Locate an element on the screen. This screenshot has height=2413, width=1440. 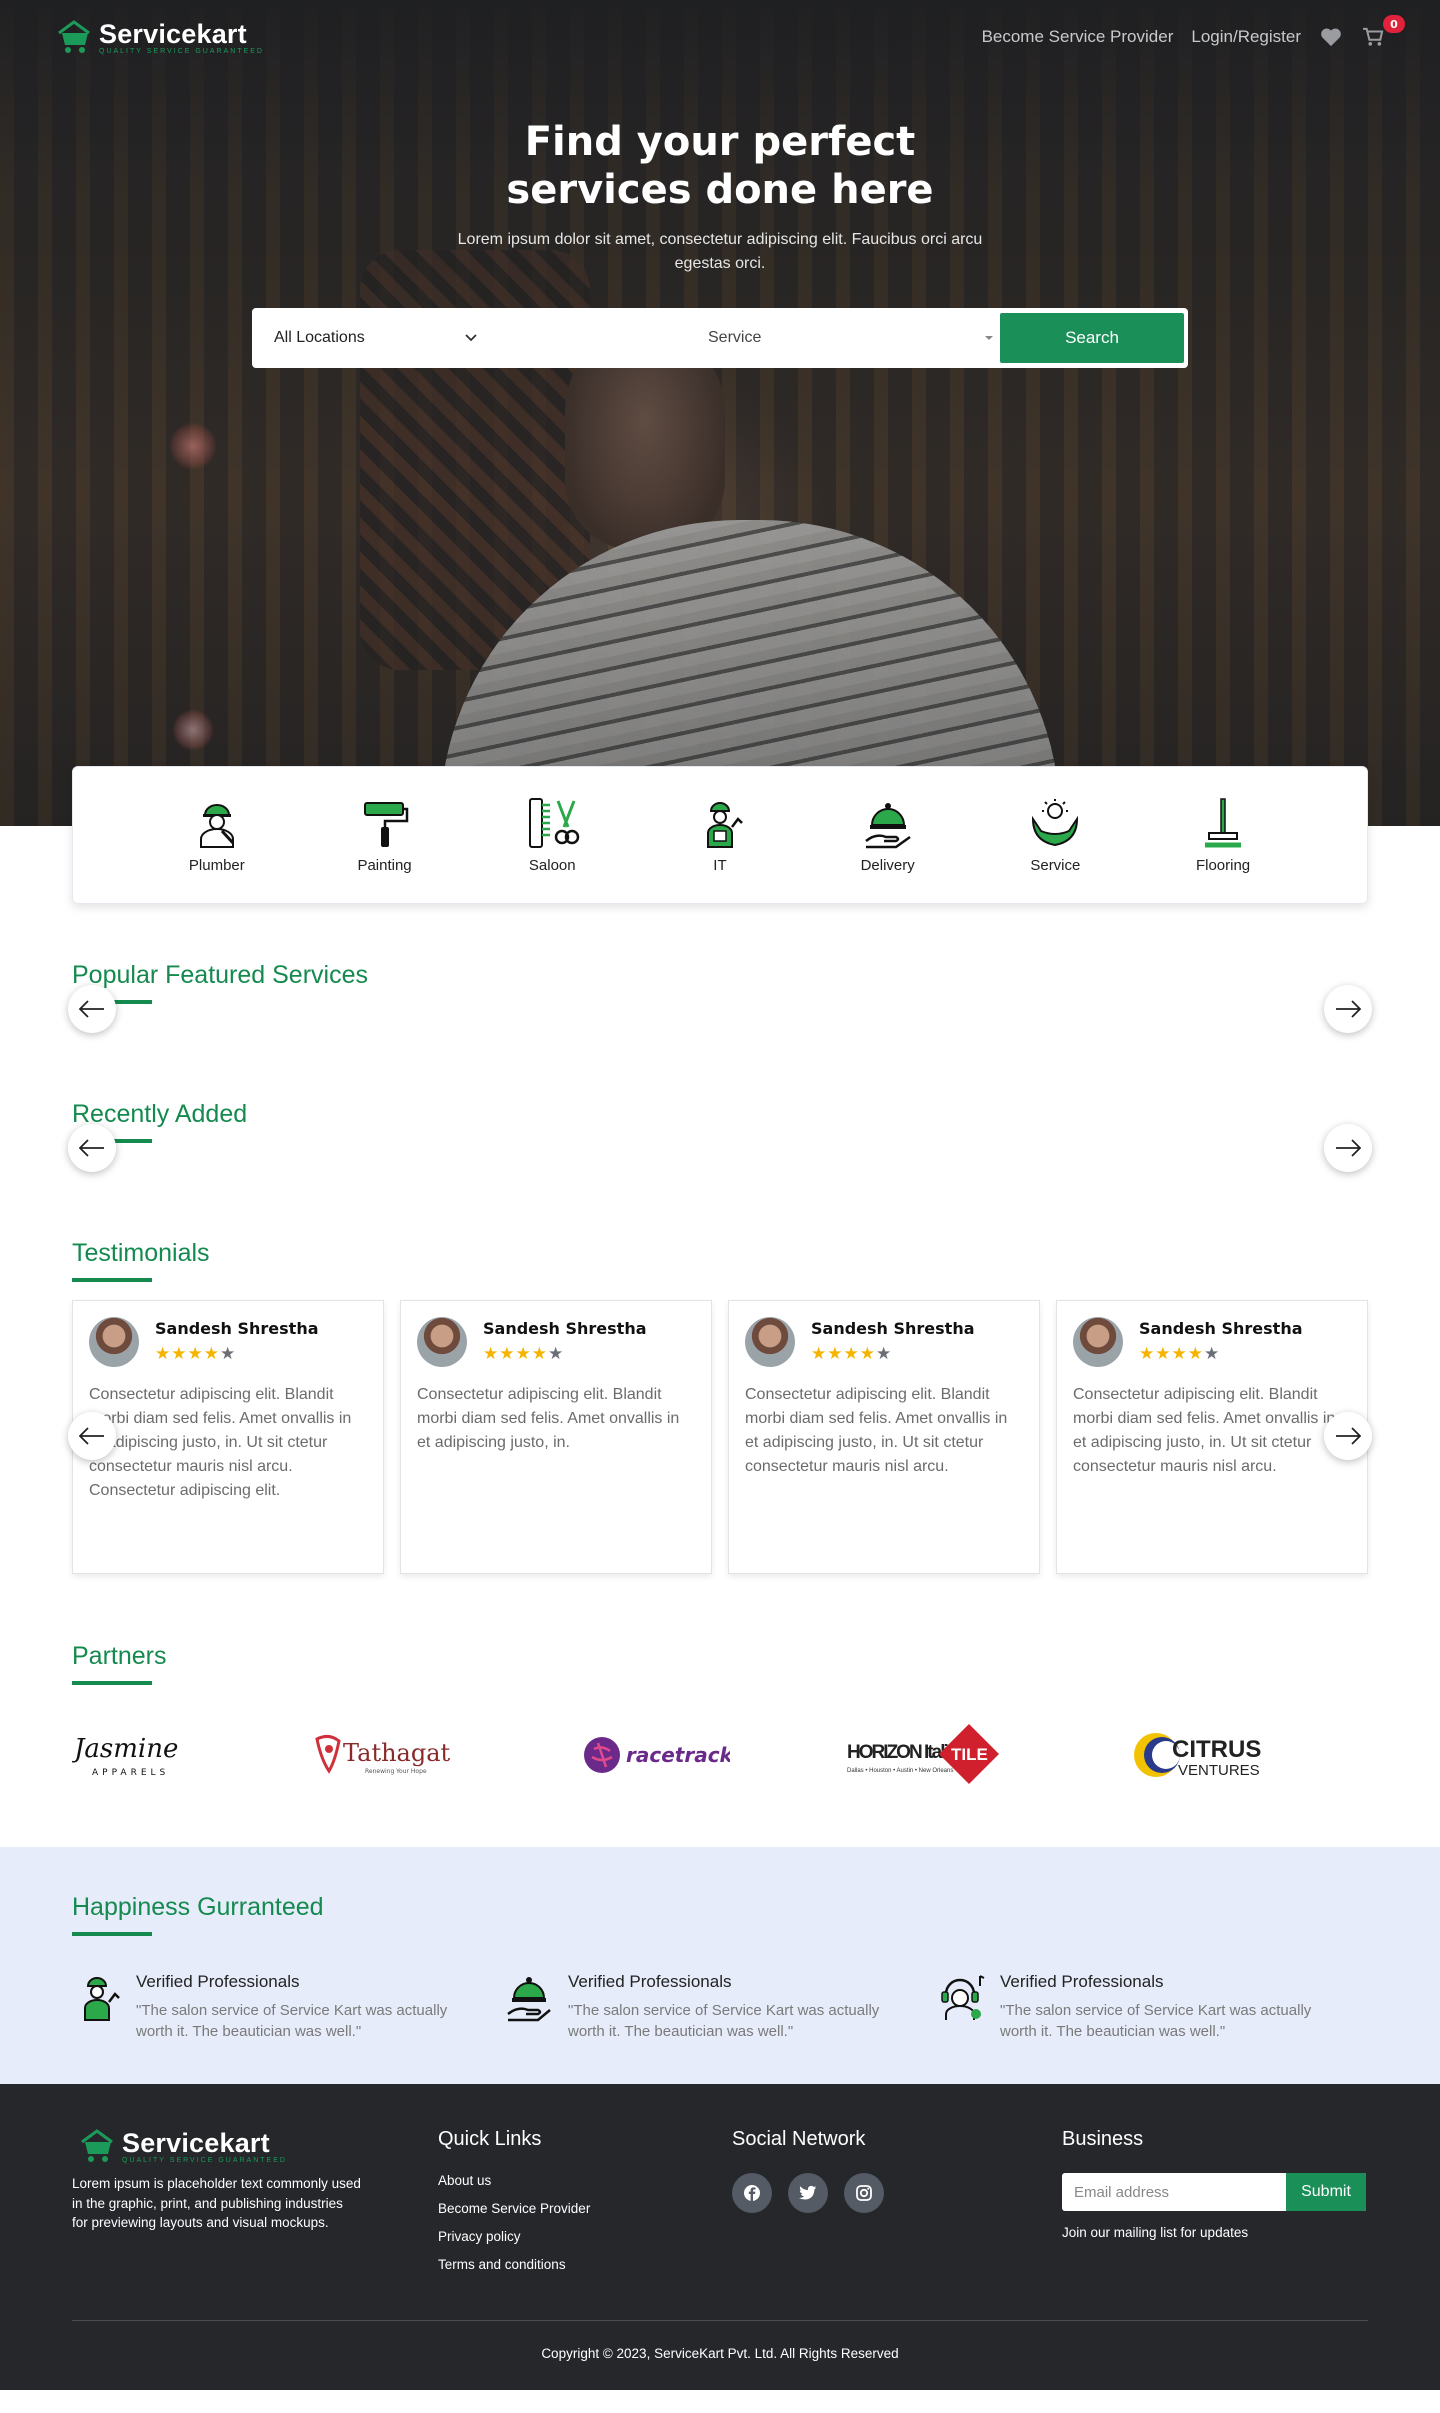
logo-name: Servicekart is located at coordinates (173, 33).